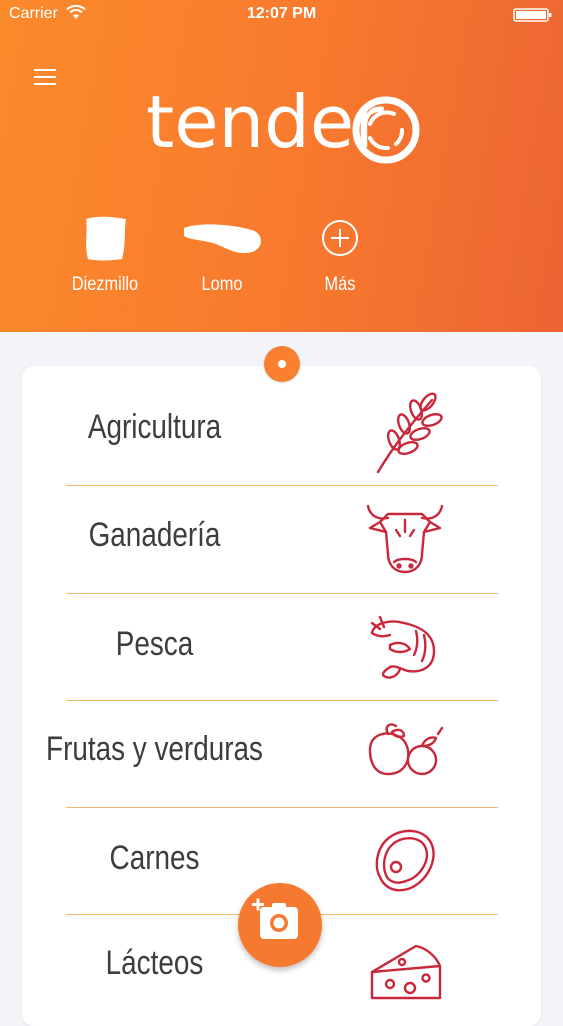 This screenshot has height=1026, width=563. Describe the element at coordinates (406, 749) in the screenshot. I see `fruit-icon` at that location.